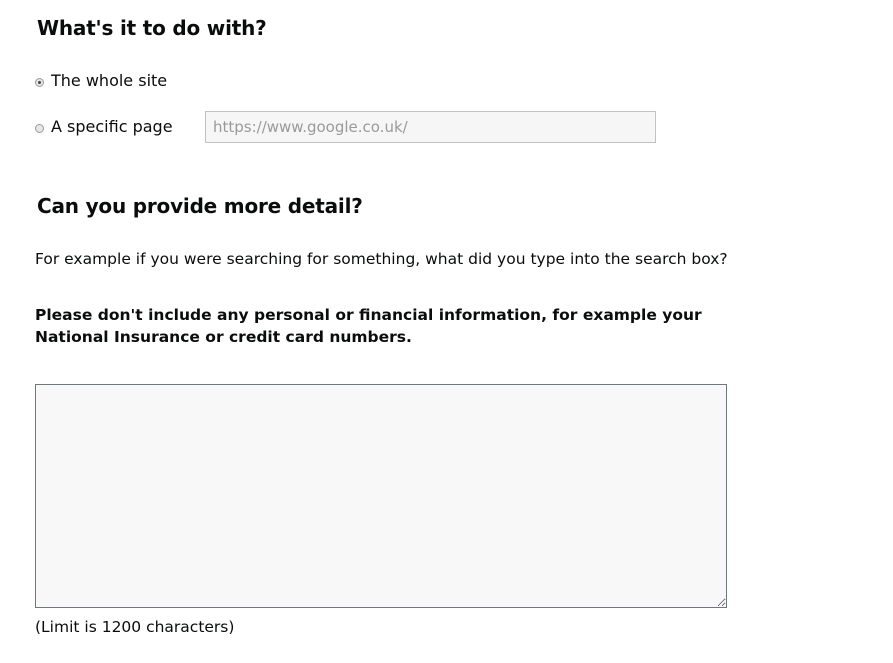 The image size is (893, 663). I want to click on detail-heading: Can you provide more detail?, so click(200, 206).